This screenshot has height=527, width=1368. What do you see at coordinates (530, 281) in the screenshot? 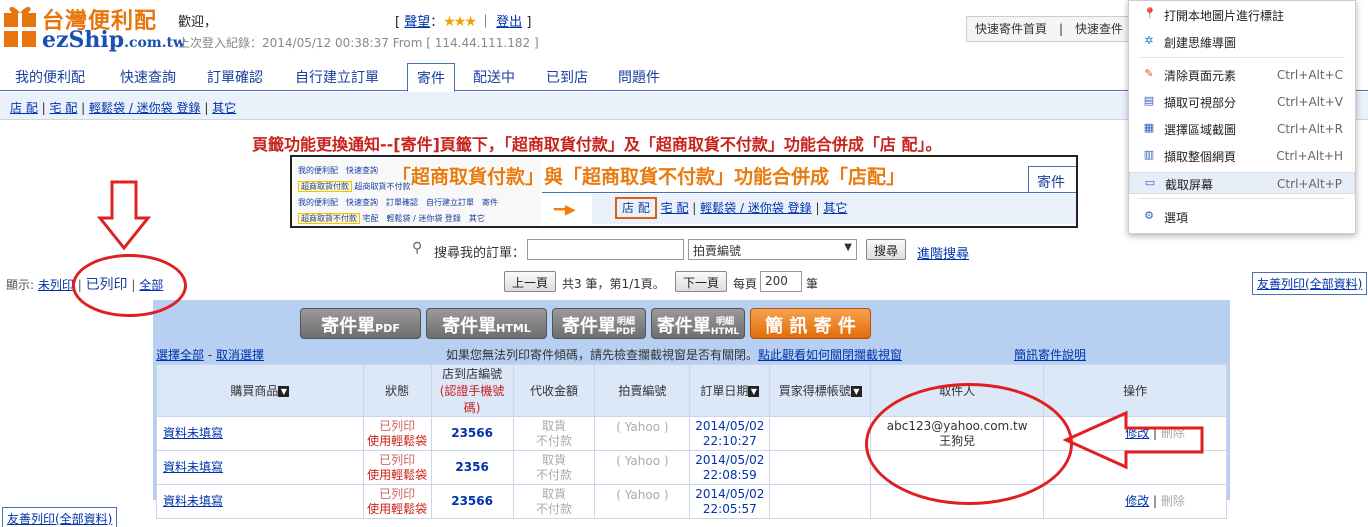
I see `prev-page-button: 上一頁` at bounding box center [530, 281].